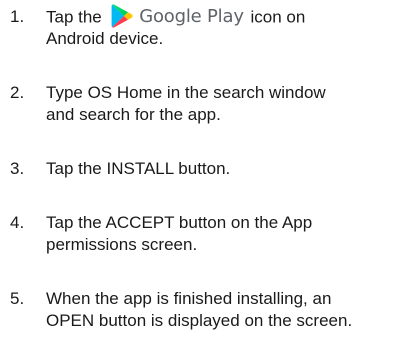 This screenshot has height=354, width=418. What do you see at coordinates (138, 168) in the screenshot?
I see `step-line: Tap the INSTALL button.` at bounding box center [138, 168].